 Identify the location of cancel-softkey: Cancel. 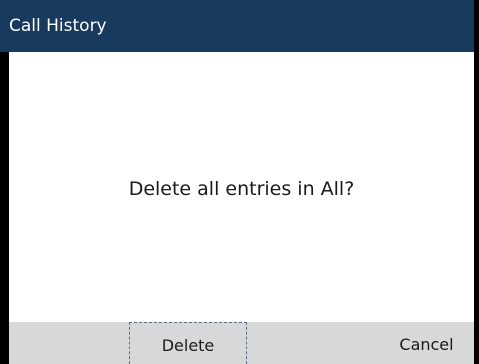
(426, 343).